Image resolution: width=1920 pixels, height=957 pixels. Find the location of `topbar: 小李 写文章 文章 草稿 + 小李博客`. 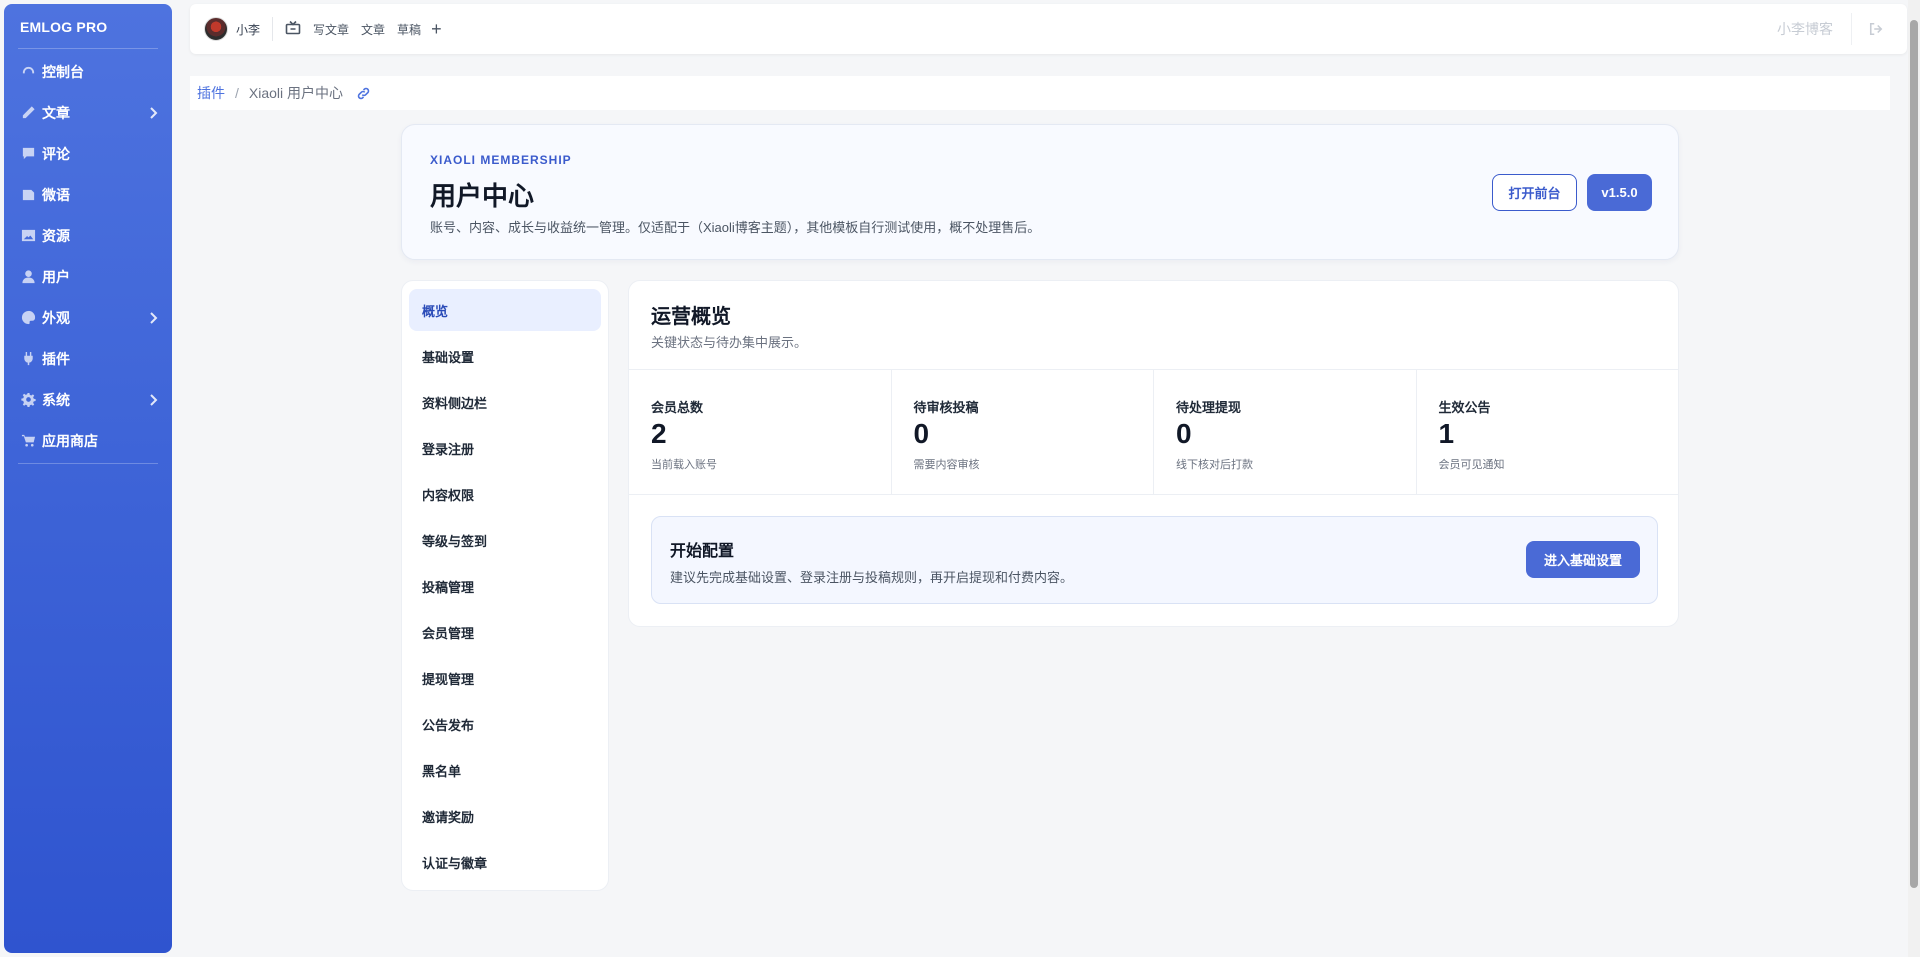

topbar: 小李 写文章 文章 草稿 + 小李博客 is located at coordinates (1048, 29).